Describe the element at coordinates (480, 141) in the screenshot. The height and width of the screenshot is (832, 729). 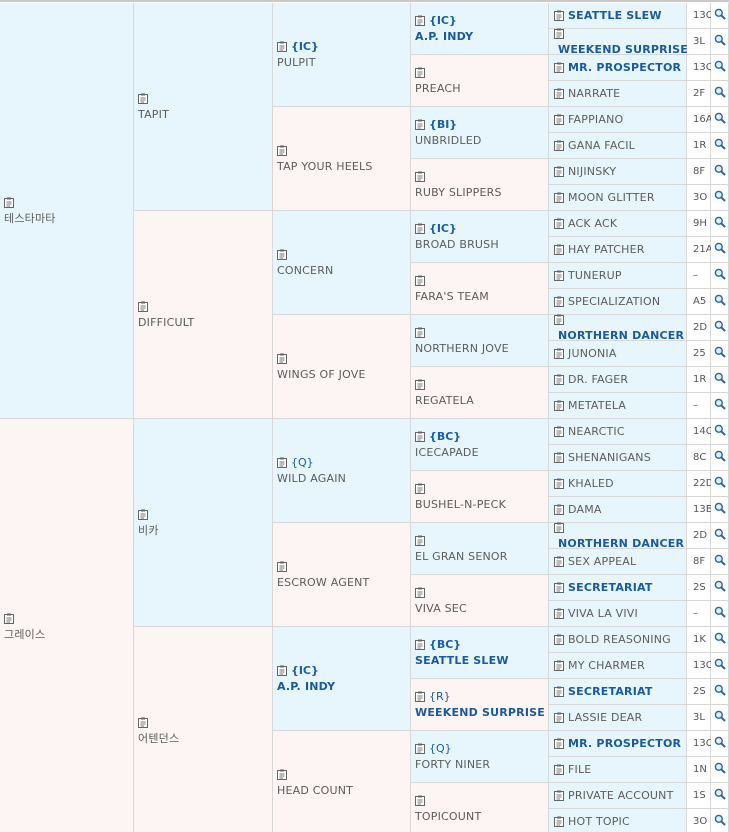
I see `horse-name-link: UNBRIDLED` at that location.